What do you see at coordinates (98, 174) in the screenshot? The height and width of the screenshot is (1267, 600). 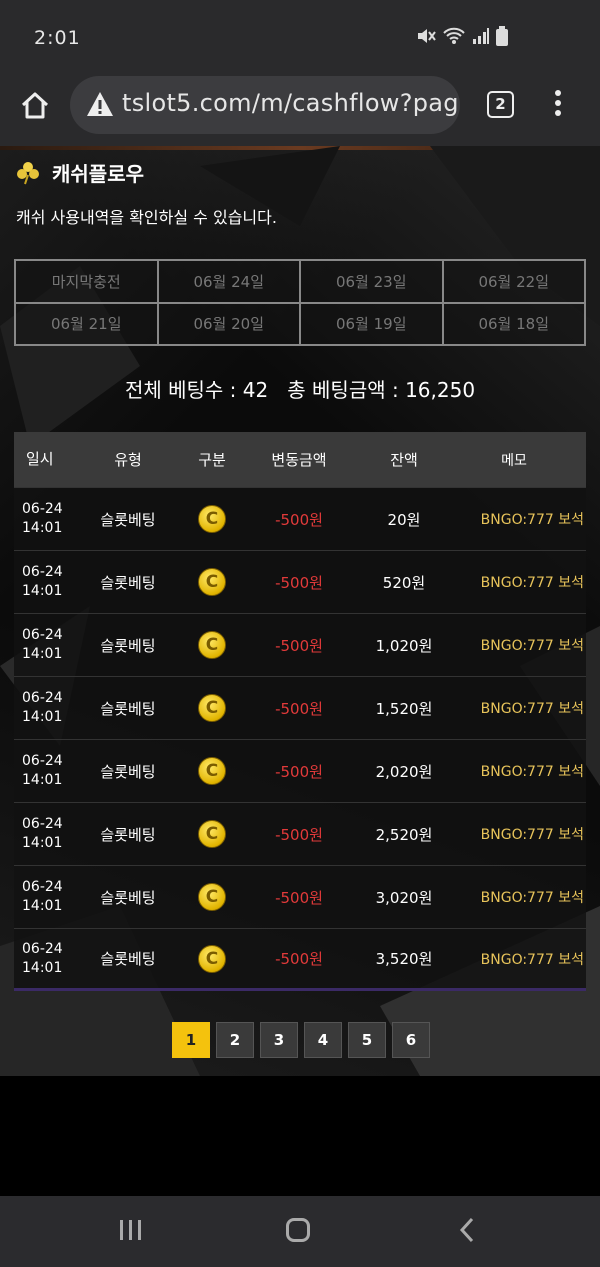 I see `page-title: 캐쉬플로우` at bounding box center [98, 174].